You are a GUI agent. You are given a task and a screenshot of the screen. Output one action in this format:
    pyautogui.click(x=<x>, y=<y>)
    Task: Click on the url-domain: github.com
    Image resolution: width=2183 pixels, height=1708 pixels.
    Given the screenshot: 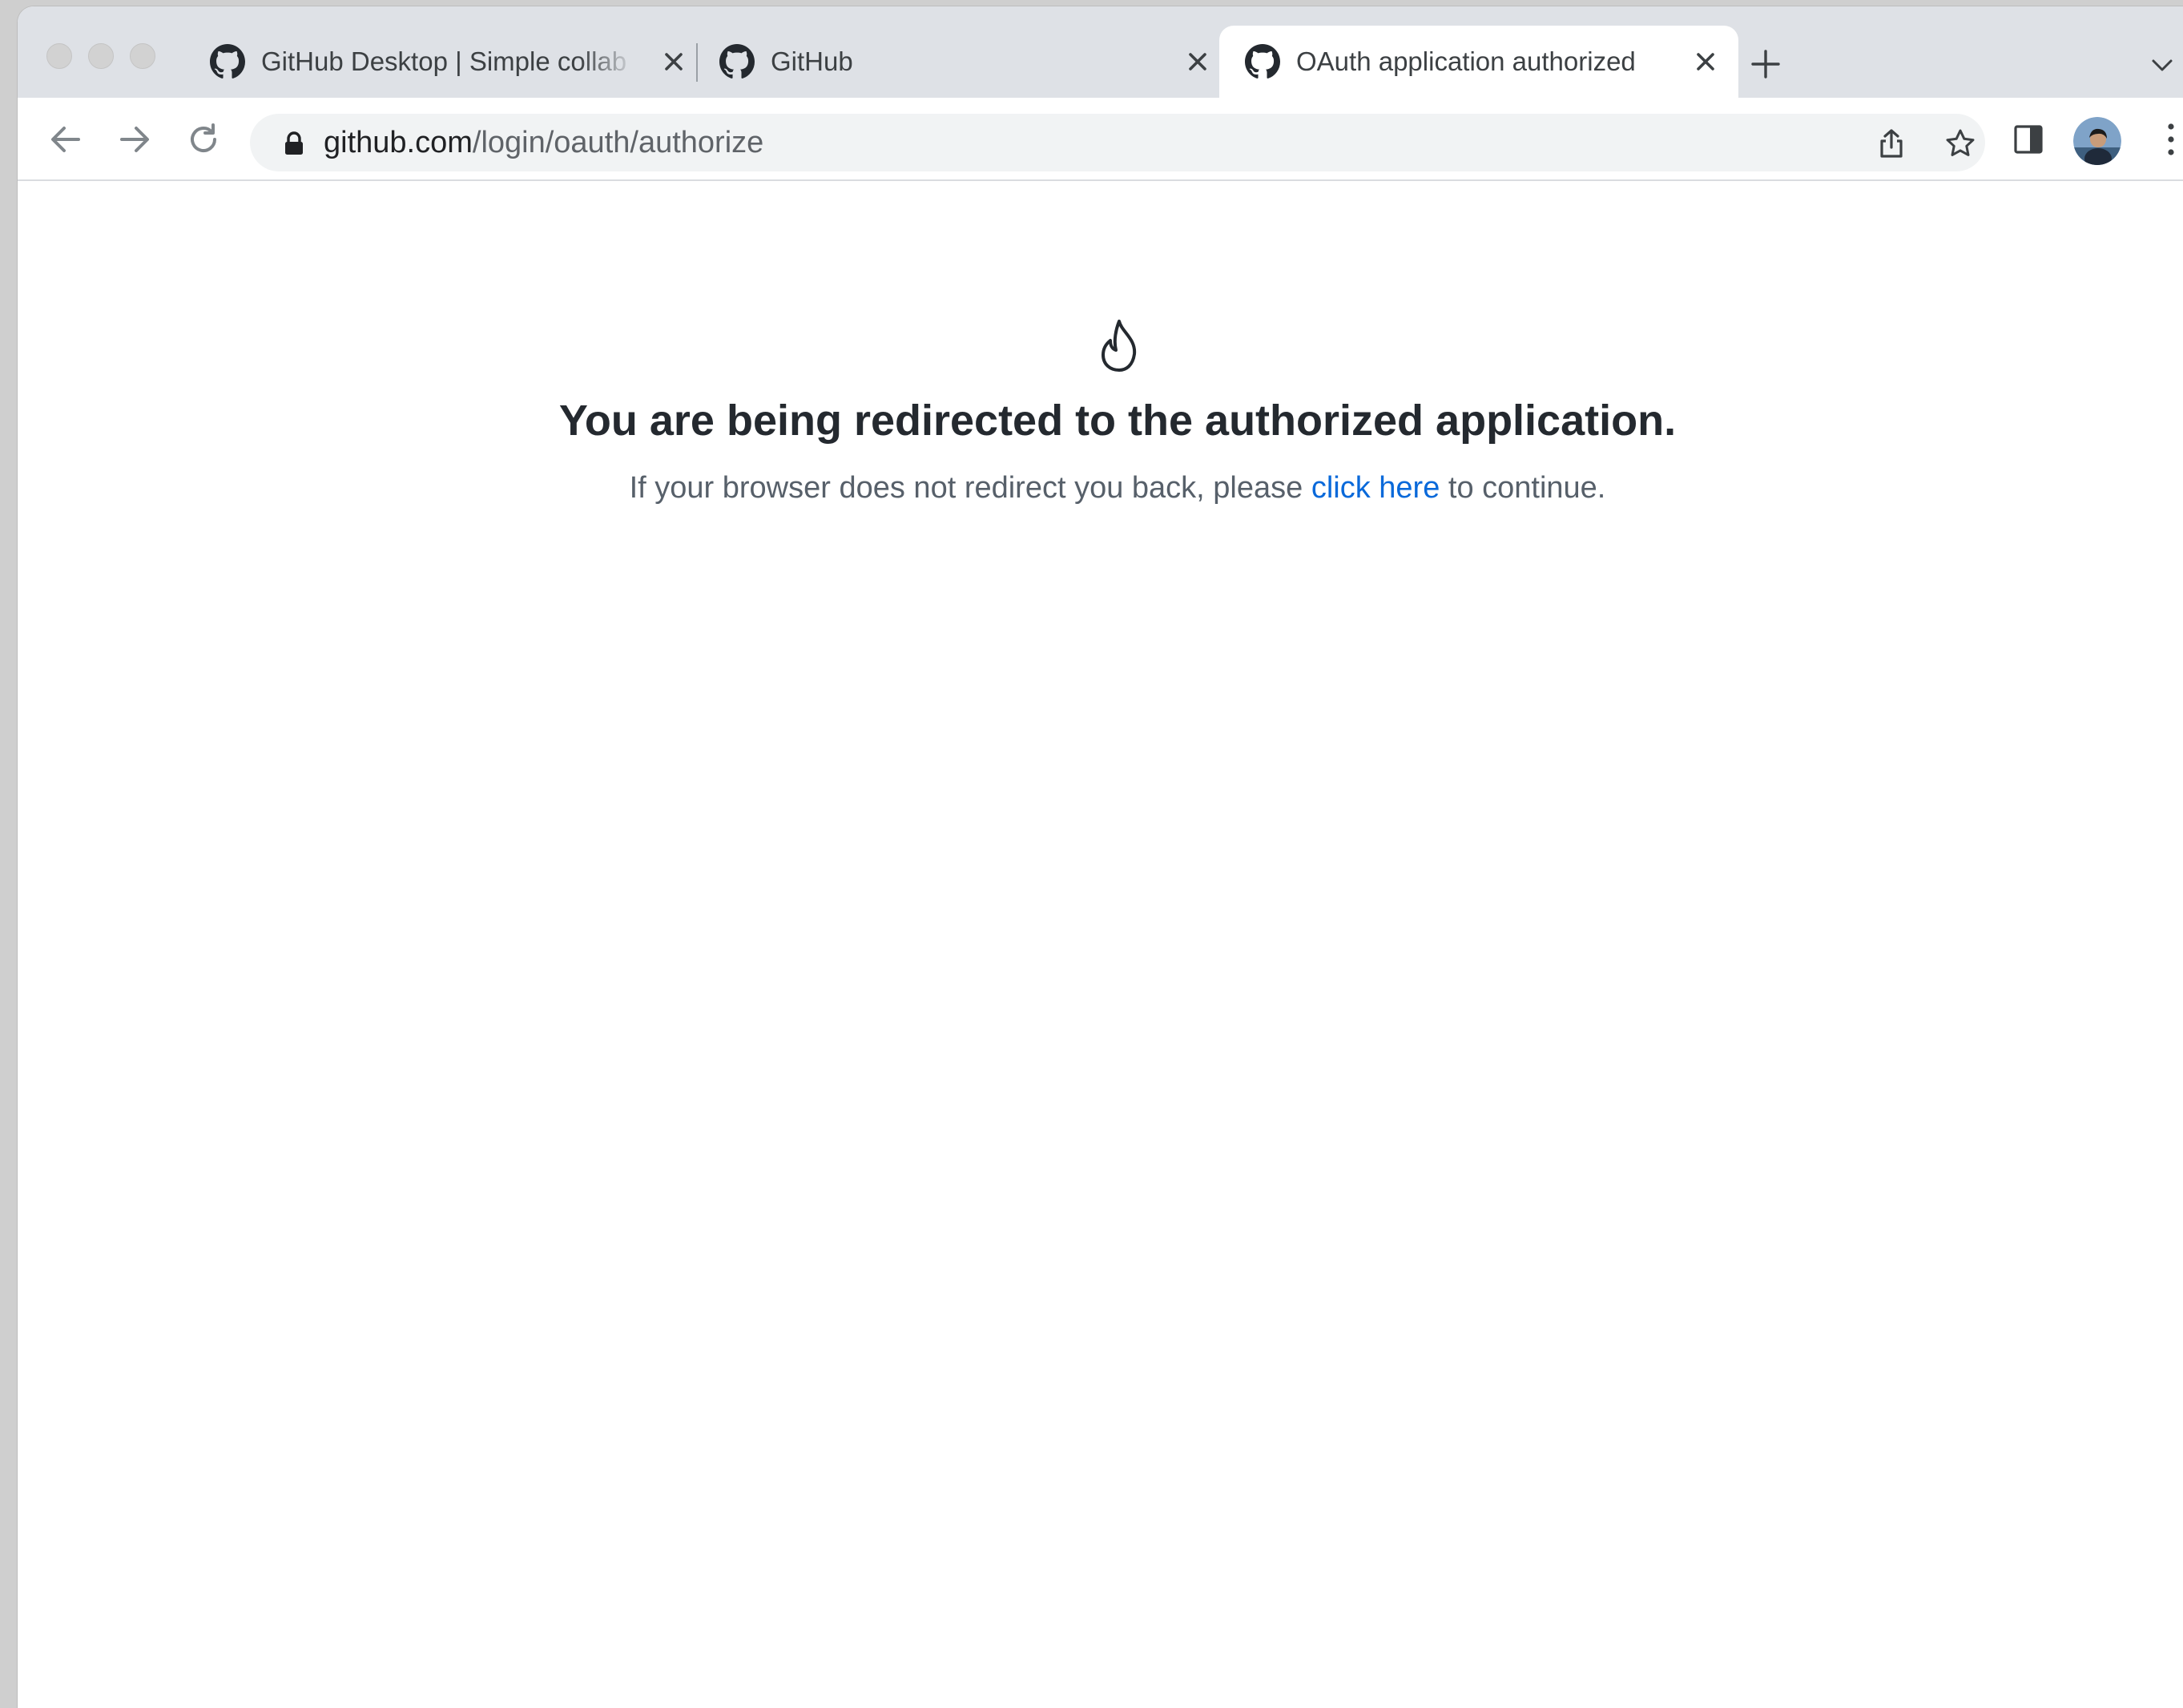 What is the action you would take?
    pyautogui.click(x=398, y=143)
    